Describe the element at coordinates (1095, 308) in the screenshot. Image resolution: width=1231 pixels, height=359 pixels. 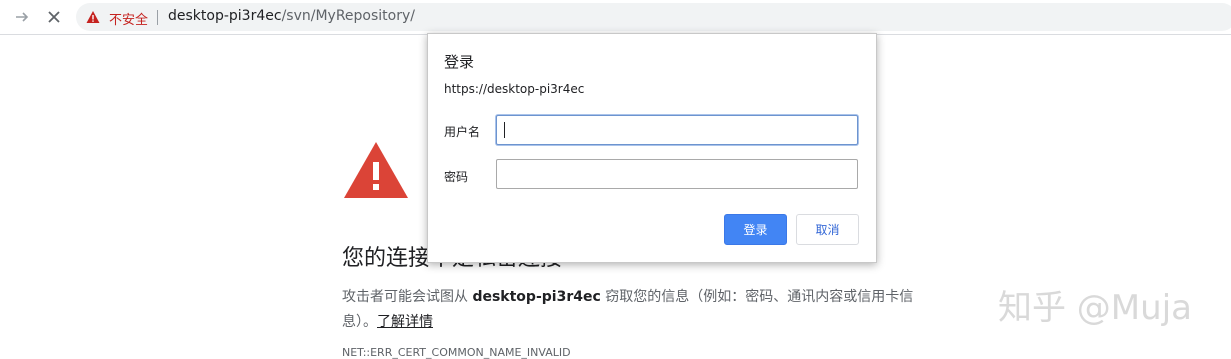
I see `watermark: 知乎 @Muja` at that location.